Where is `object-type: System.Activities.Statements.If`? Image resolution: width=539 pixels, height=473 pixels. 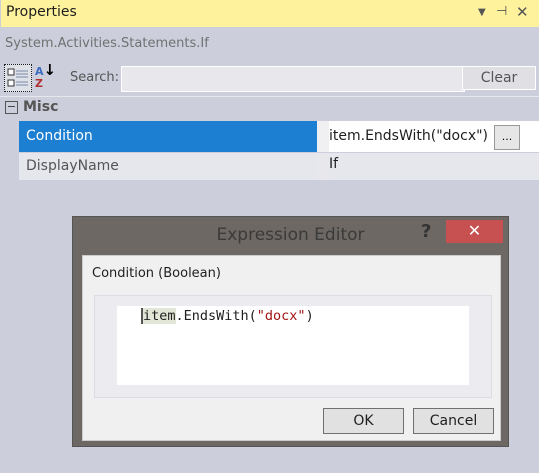
object-type: System.Activities.Statements.If is located at coordinates (107, 43).